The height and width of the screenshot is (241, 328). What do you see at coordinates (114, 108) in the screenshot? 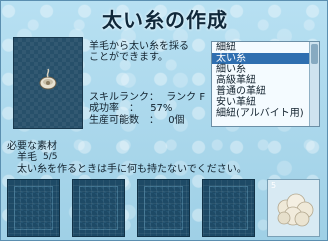
I see `success-rate-label: 成功率 ：` at bounding box center [114, 108].